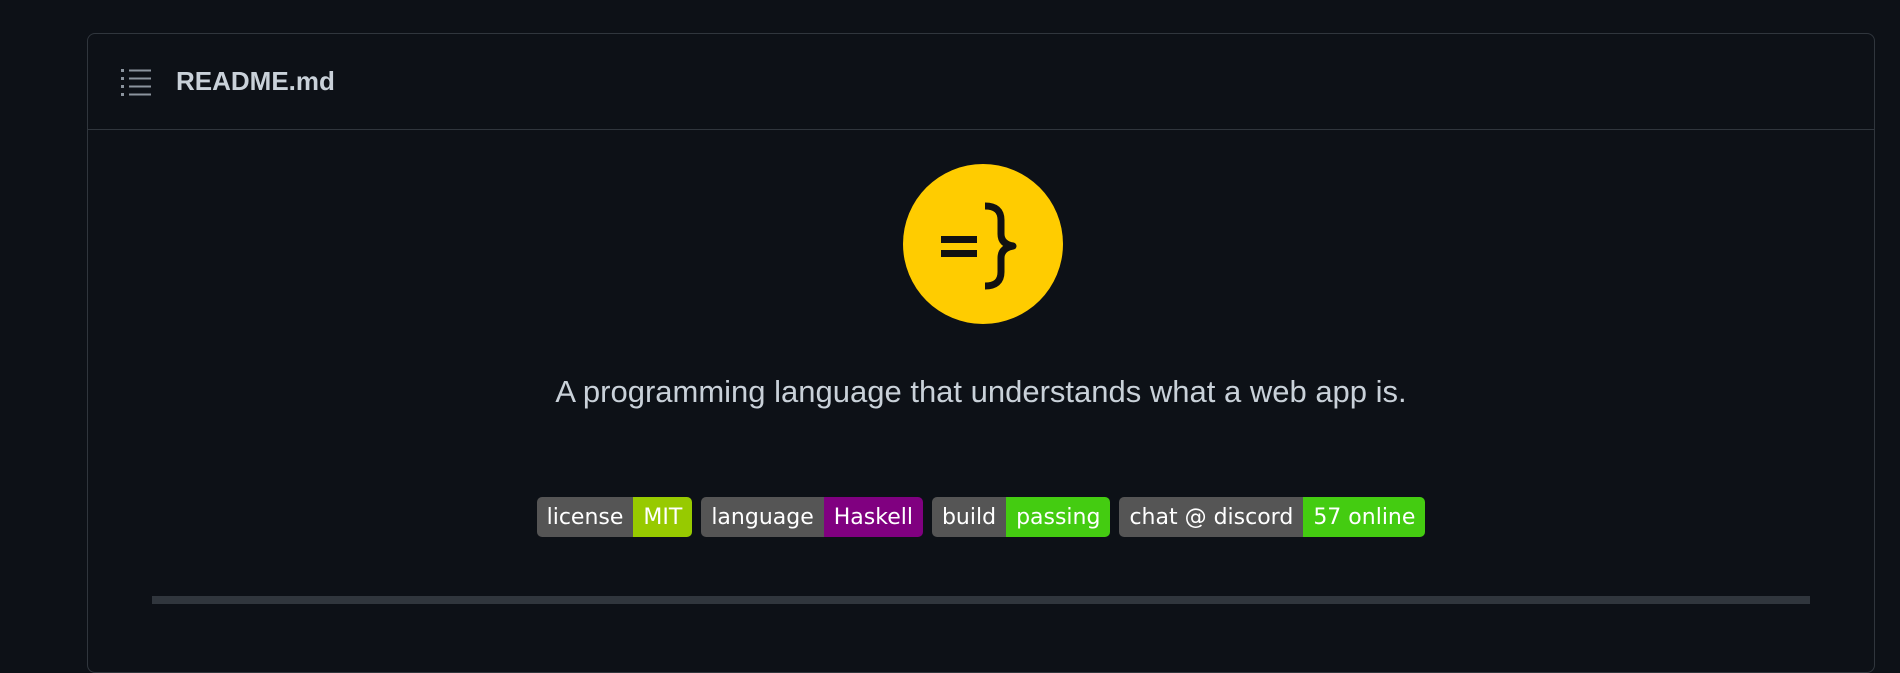 Image resolution: width=1900 pixels, height=673 pixels. I want to click on badge-message: MIT, so click(663, 517).